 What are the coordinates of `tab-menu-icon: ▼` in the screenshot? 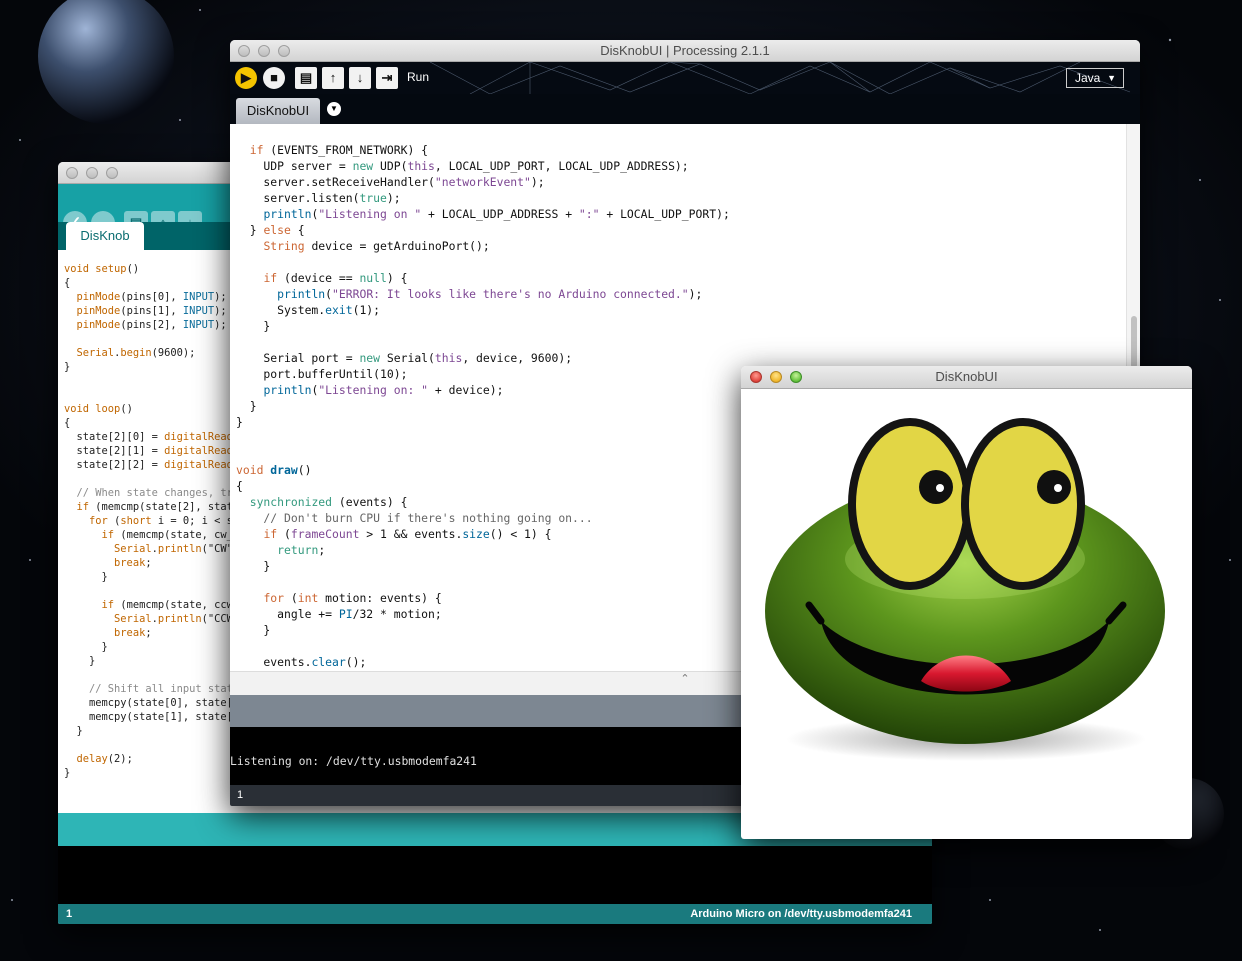 It's located at (334, 109).